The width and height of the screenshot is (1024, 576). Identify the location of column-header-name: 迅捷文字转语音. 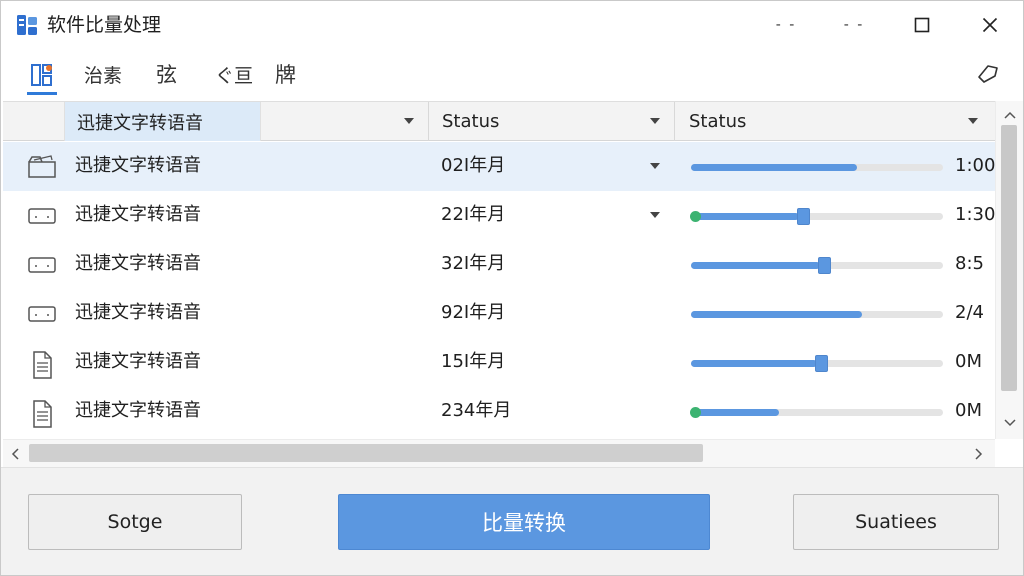
(163, 121).